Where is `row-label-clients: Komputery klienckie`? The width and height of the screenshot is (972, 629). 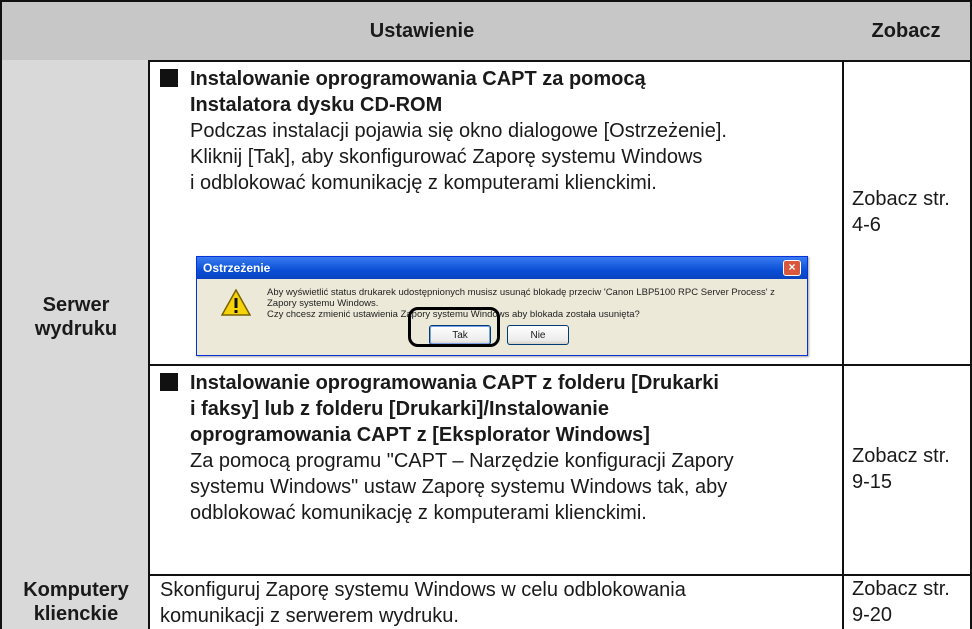
row-label-clients: Komputery klienckie is located at coordinates (75, 601).